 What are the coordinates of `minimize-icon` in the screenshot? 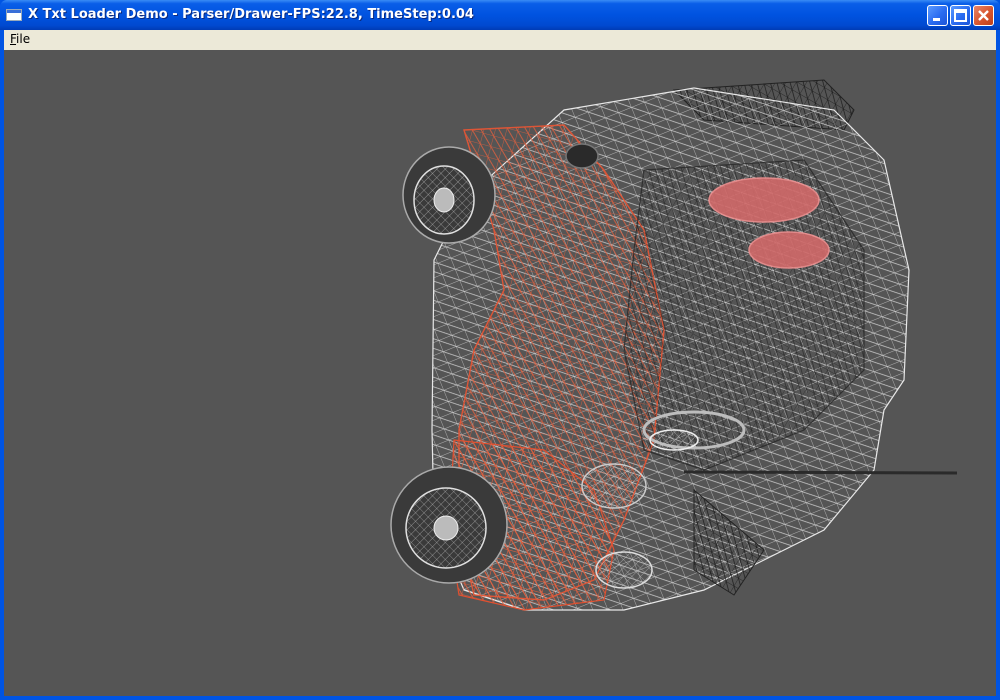 It's located at (936, 19).